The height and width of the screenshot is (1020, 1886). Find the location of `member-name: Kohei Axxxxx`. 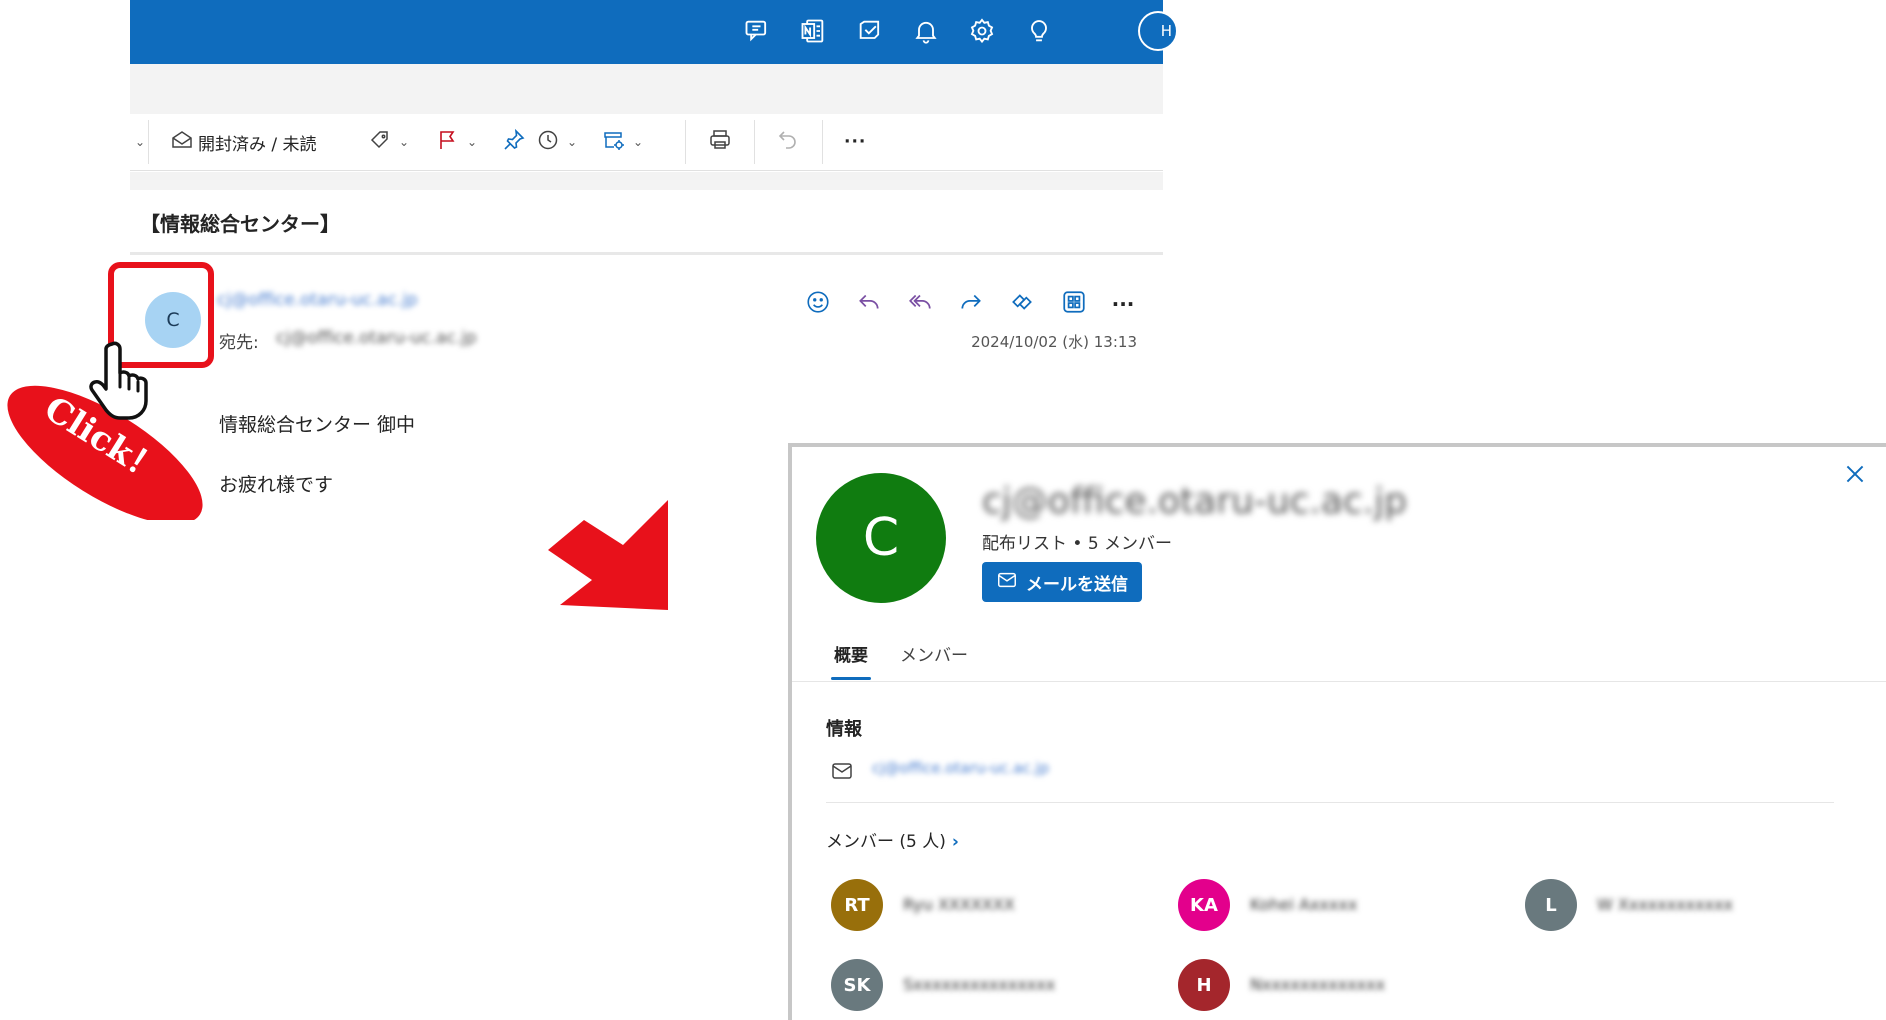

member-name: Kohei Axxxxx is located at coordinates (1303, 904).